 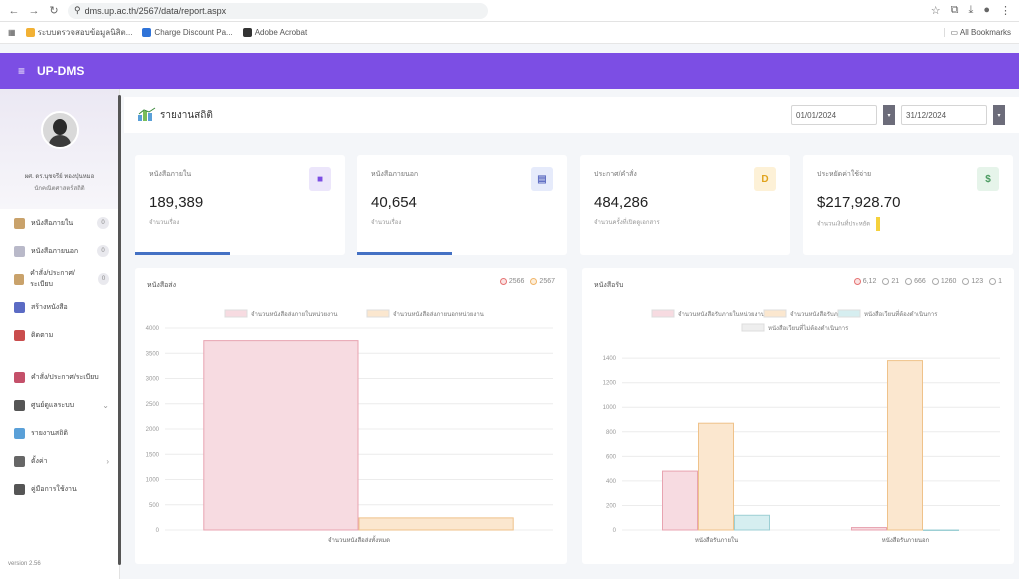 I want to click on sidebar-item-label: คำสั่ง/ประกาศ/ระเบียบ, so click(x=65, y=377).